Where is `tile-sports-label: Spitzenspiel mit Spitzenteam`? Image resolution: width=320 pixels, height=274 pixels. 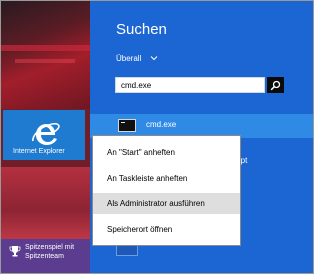
tile-sports-label: Spitzenspiel mit Spitzenteam is located at coordinates (50, 252).